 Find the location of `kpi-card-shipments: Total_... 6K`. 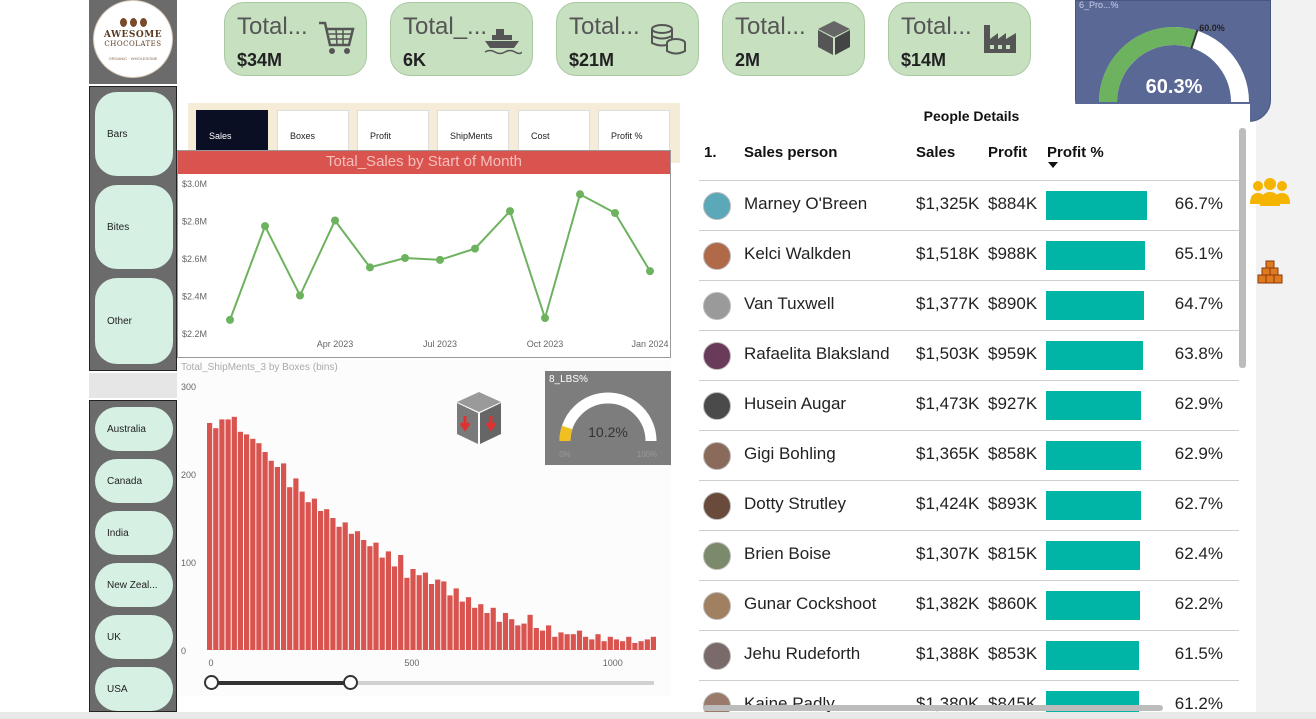

kpi-card-shipments: Total_... 6K is located at coordinates (461, 39).